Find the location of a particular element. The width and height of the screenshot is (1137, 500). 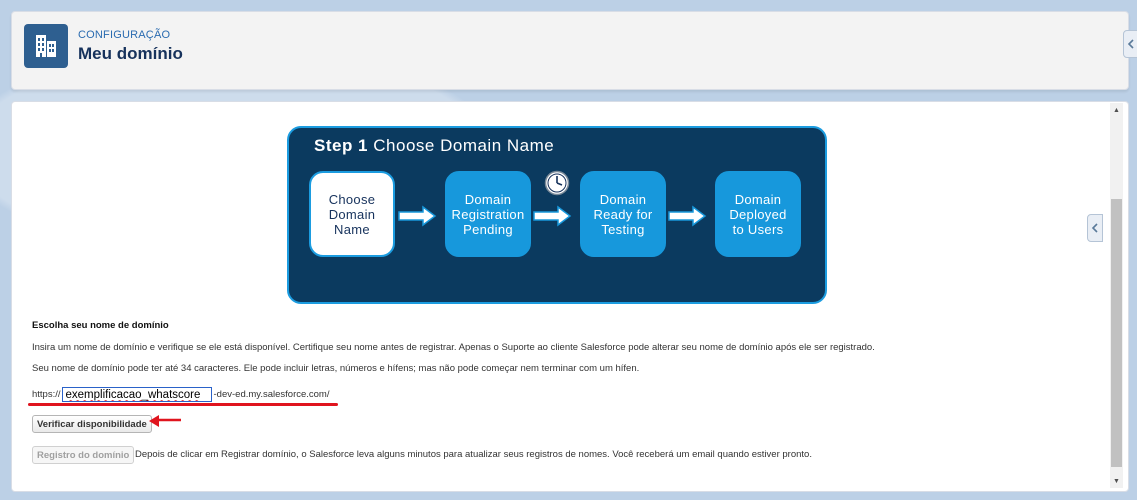

domain-url-row: https:// -dev-ed.my.salesforce.com/ is located at coordinates (181, 394).